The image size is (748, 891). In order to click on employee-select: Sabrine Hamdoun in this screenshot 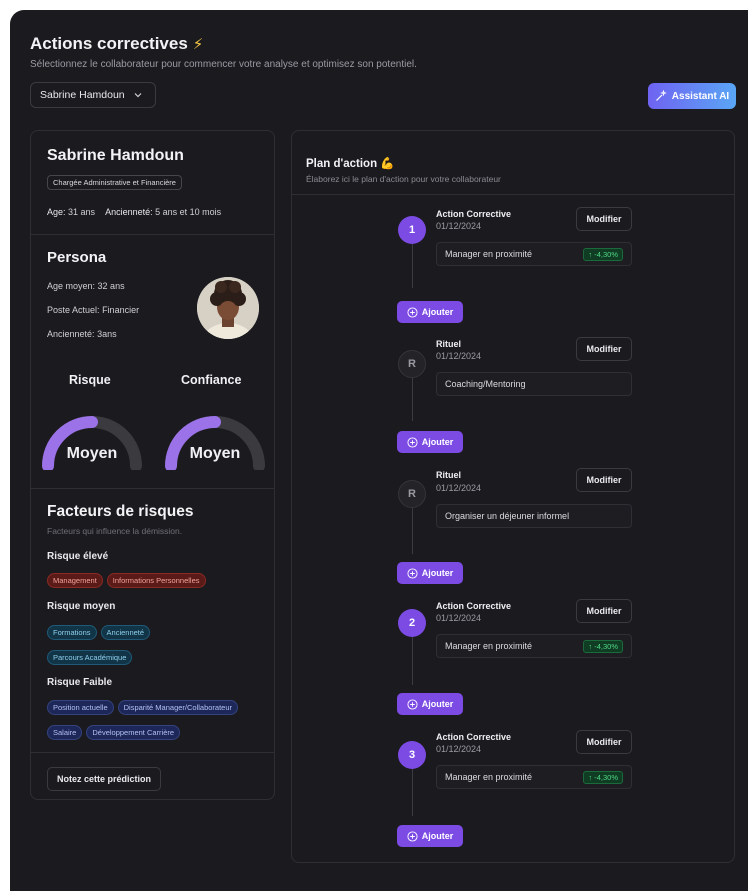, I will do `click(93, 95)`.